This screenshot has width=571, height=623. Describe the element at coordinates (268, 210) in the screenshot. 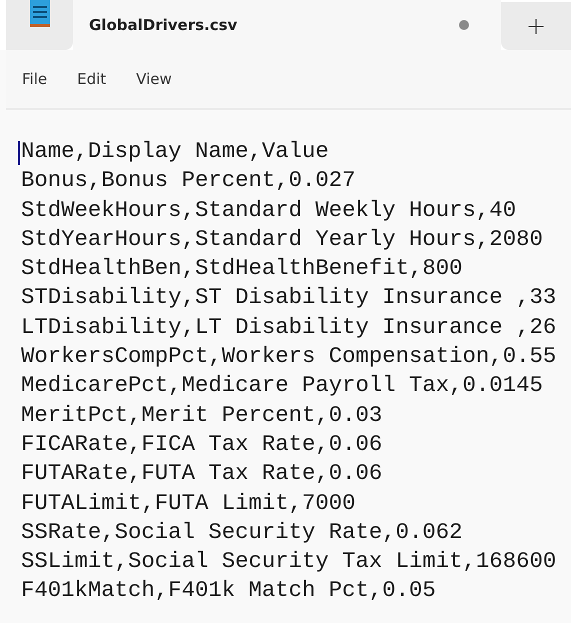

I see `text-line: StdWeekHours,Standard Weekly Hours,40` at that location.